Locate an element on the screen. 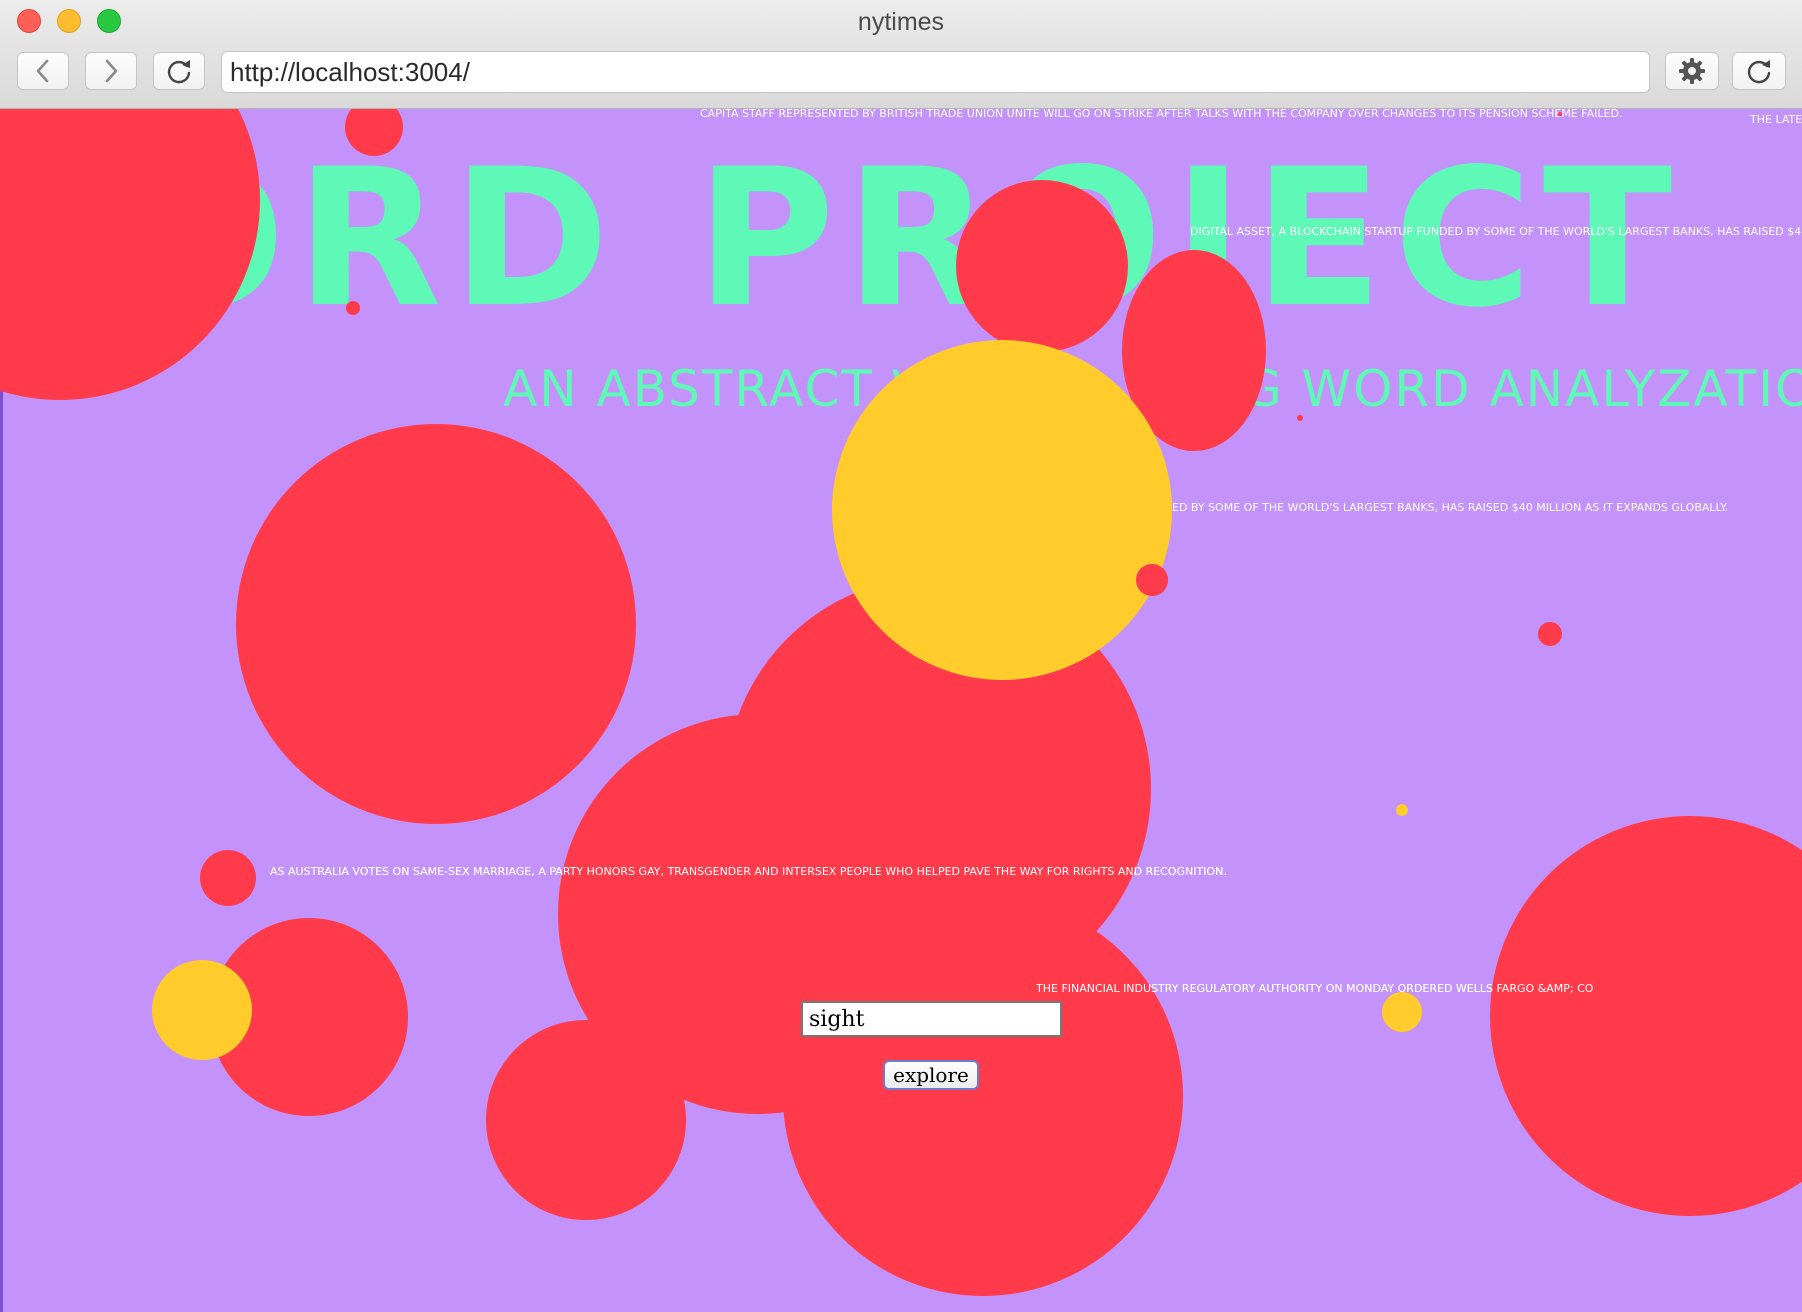 The image size is (1802, 1312). reload-icon is located at coordinates (179, 72).